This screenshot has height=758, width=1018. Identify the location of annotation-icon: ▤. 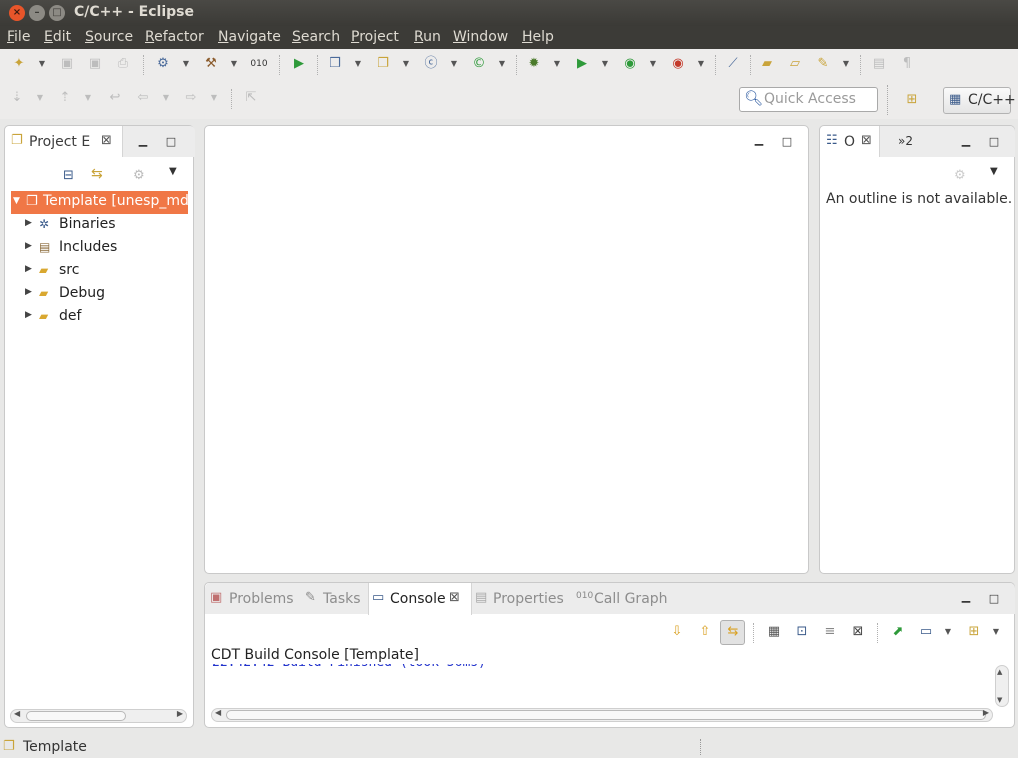
(879, 64).